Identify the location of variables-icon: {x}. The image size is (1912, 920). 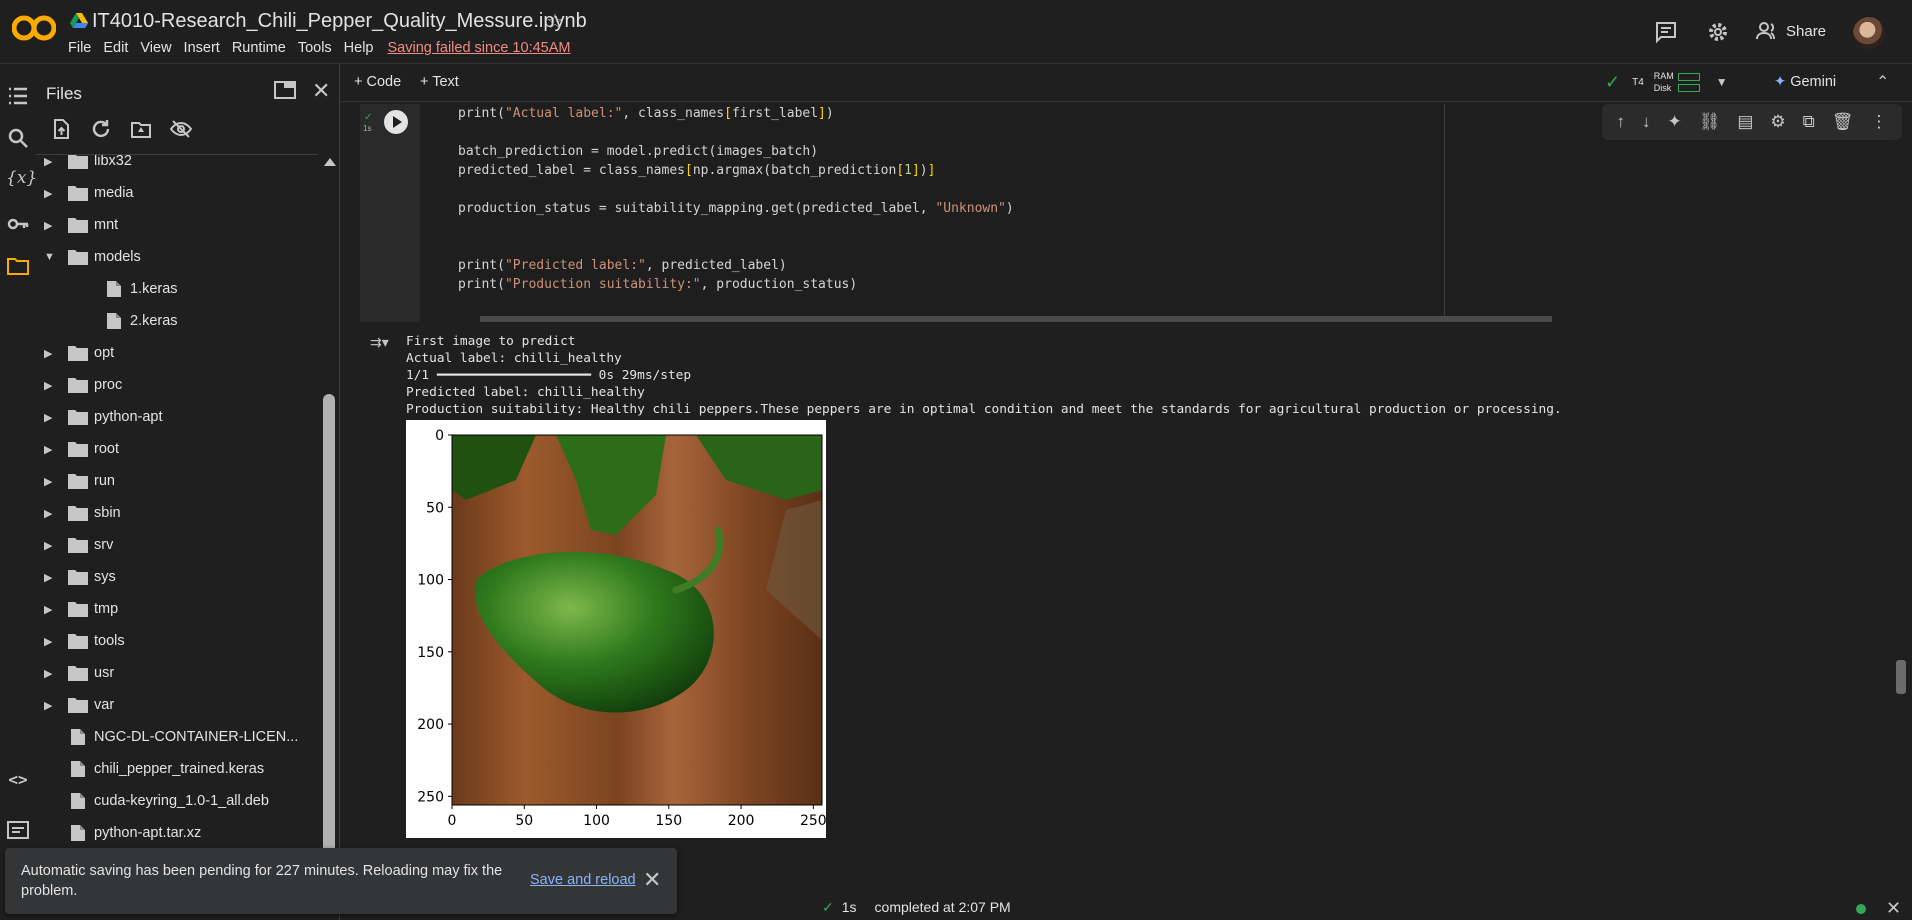
(21, 180).